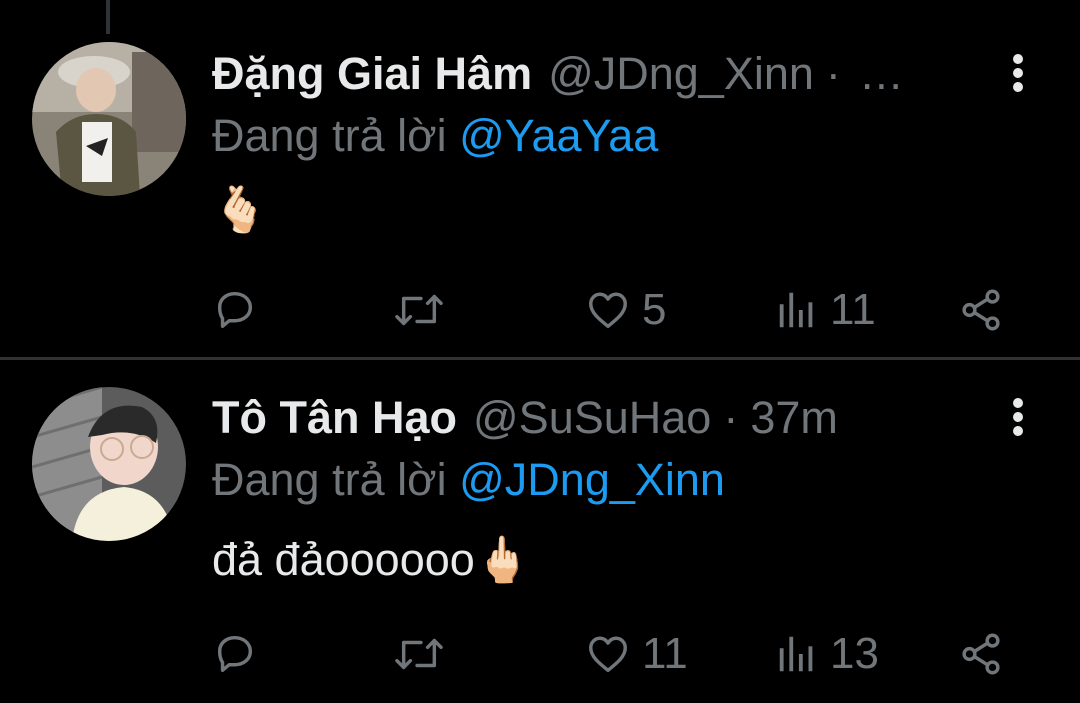 The image size is (1080, 703). I want to click on finger-heart-emoji: 🫰🏻, so click(240, 209).